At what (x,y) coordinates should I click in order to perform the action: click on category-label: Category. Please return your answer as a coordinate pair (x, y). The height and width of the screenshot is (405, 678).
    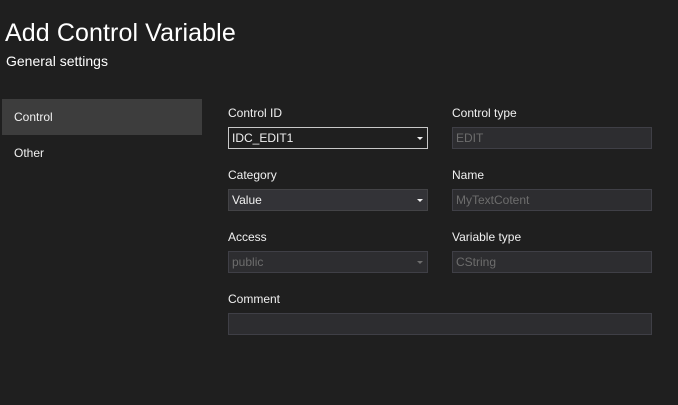
    Looking at the image, I should click on (252, 175).